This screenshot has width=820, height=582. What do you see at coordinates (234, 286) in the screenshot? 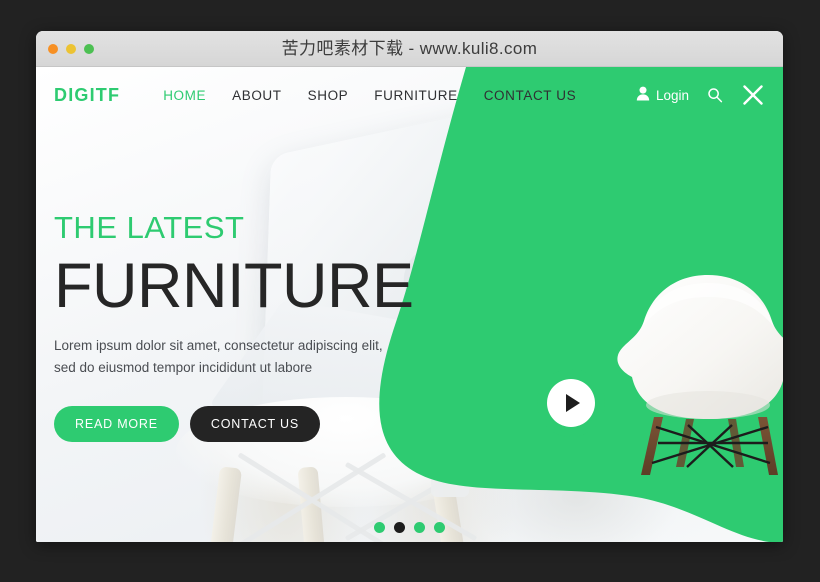
I see `hero-title: FURNITURE` at bounding box center [234, 286].